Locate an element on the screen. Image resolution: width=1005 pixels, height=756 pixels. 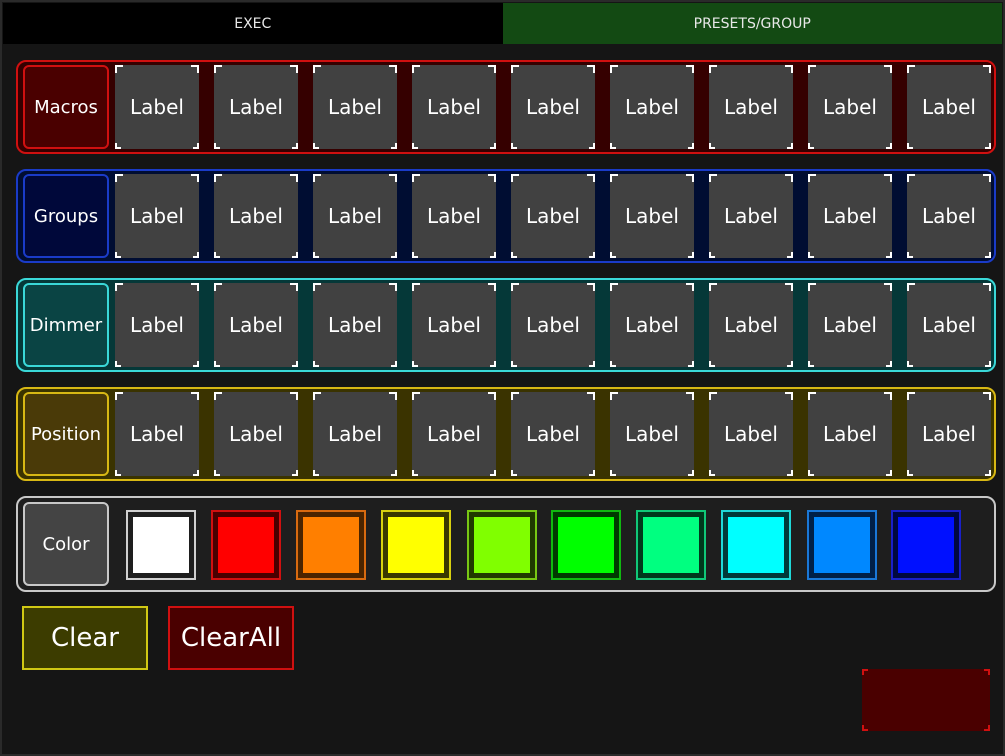
clear-button: Clear is located at coordinates (85, 638).